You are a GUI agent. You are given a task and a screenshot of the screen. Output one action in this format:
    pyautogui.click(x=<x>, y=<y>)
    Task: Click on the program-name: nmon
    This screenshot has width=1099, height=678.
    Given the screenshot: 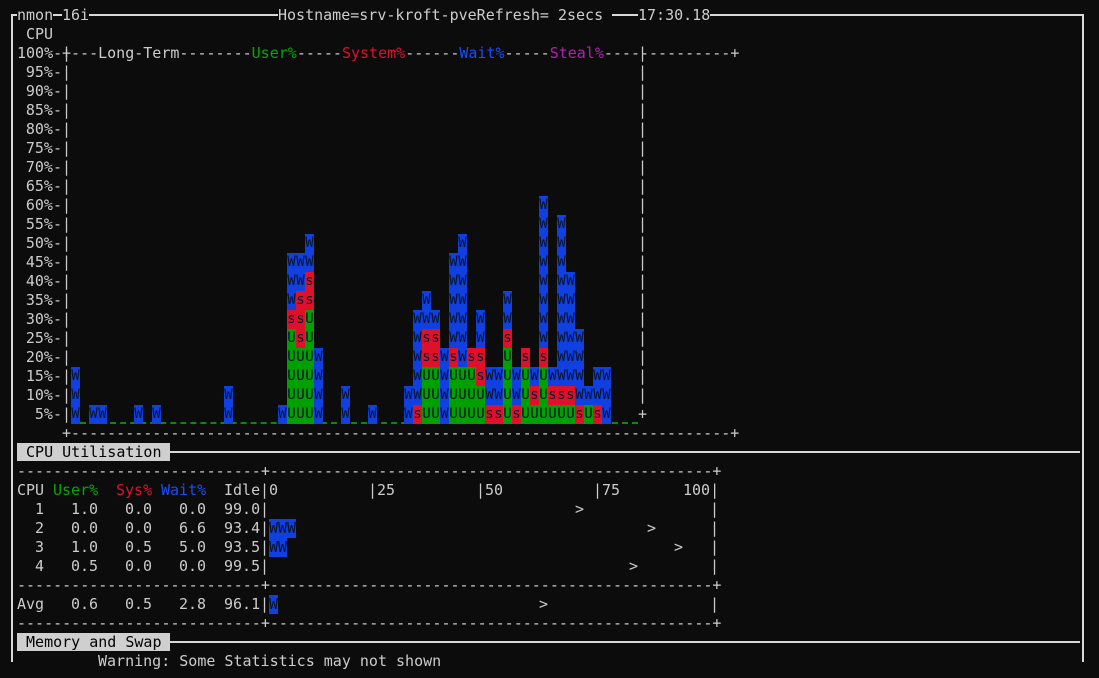 What is the action you would take?
    pyautogui.click(x=35, y=15)
    